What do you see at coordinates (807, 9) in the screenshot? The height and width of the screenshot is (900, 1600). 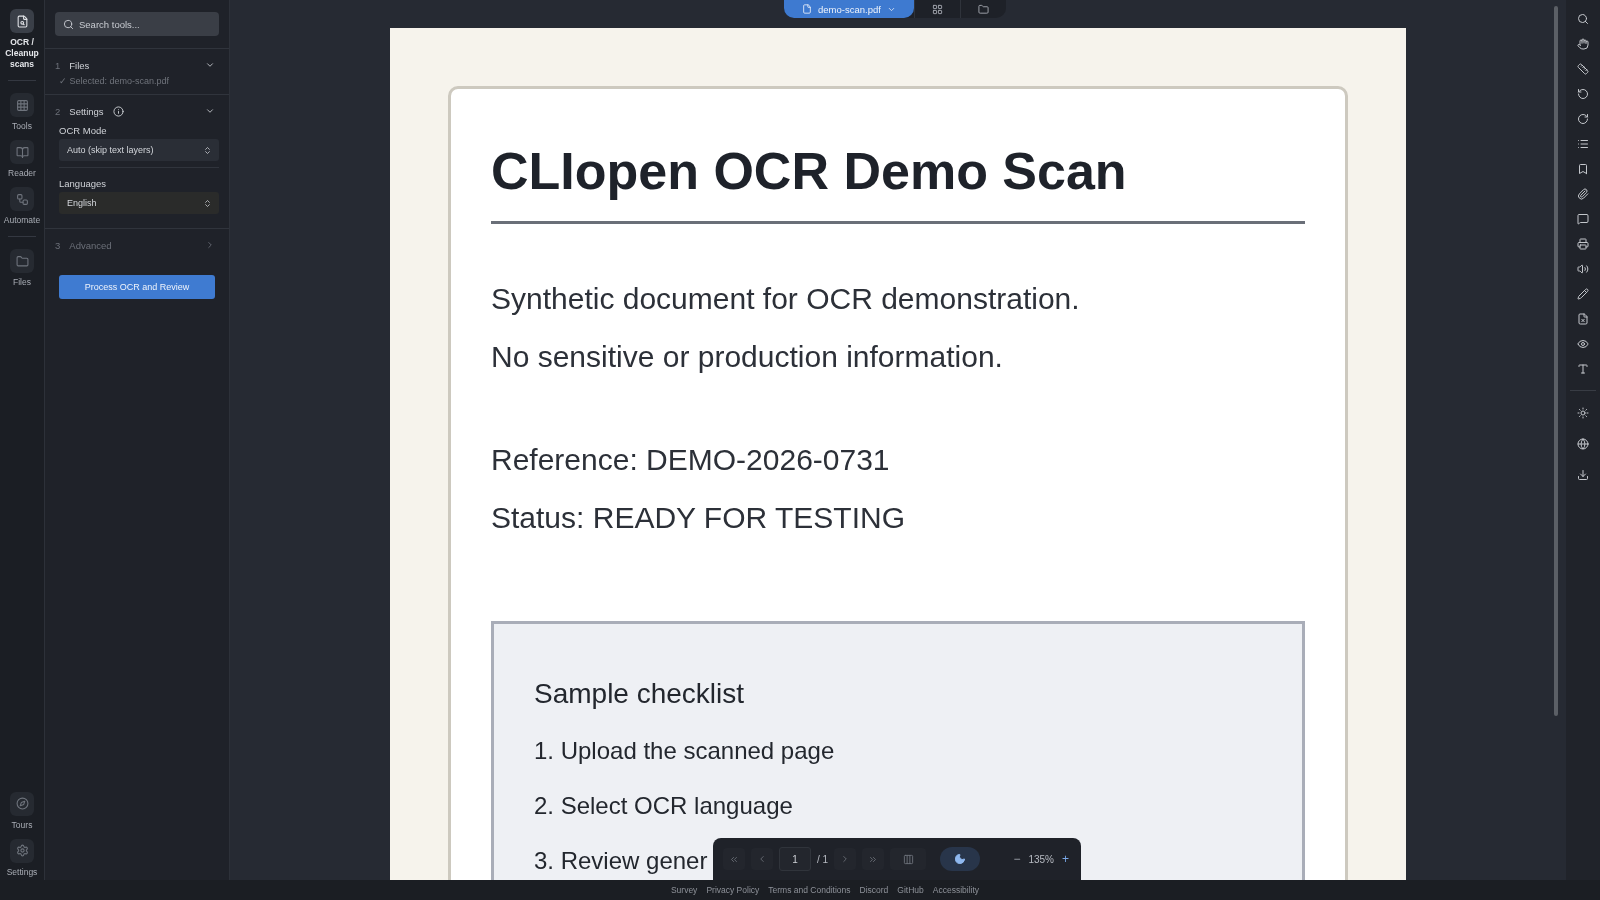 I see `file-icon` at bounding box center [807, 9].